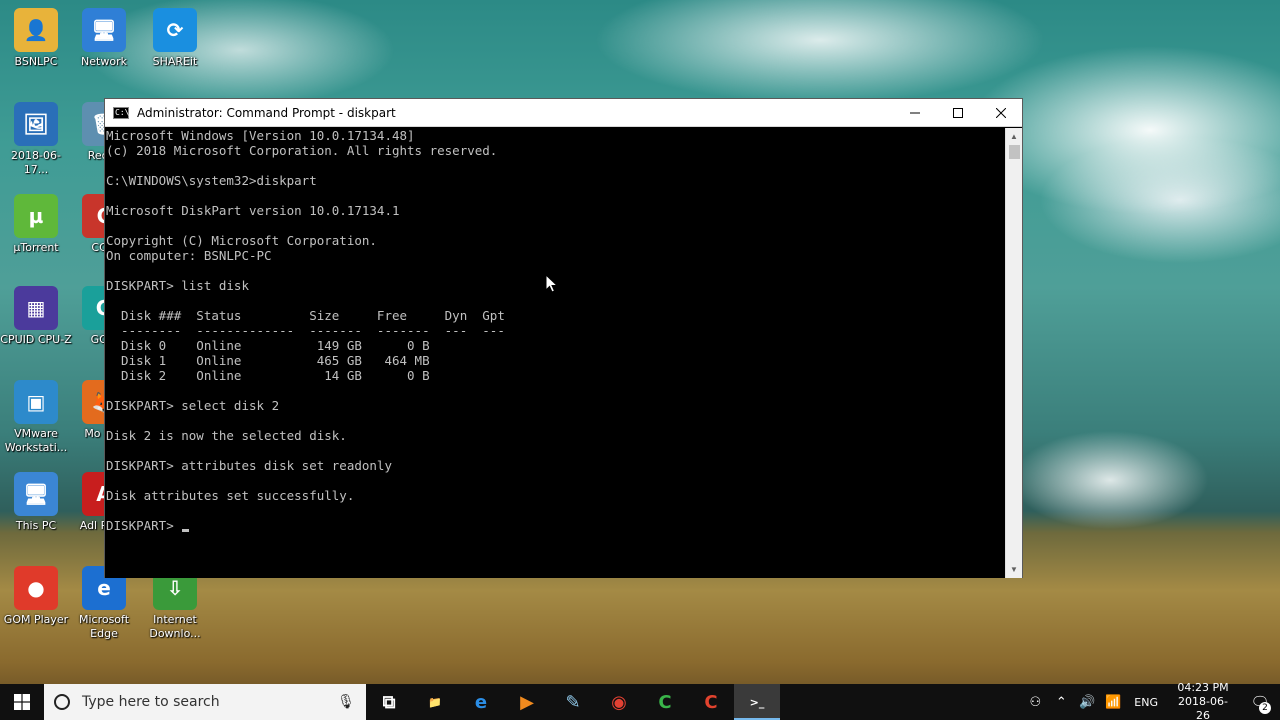 This screenshot has height=720, width=1280. Describe the element at coordinates (266, 112) in the screenshot. I see `window-title: Administrator: Command Prompt - diskpart` at that location.